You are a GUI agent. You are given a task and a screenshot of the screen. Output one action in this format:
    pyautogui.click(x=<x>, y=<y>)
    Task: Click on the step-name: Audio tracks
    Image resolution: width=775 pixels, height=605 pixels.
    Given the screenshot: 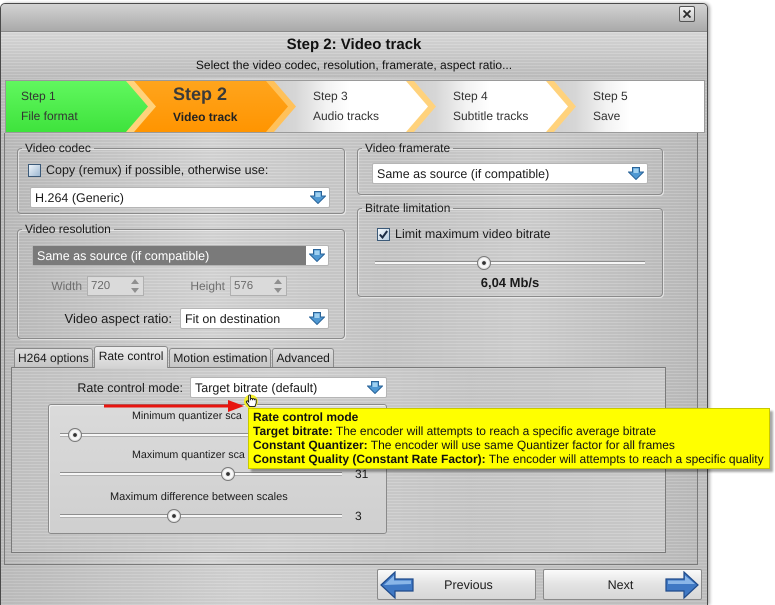 What is the action you would take?
    pyautogui.click(x=346, y=116)
    